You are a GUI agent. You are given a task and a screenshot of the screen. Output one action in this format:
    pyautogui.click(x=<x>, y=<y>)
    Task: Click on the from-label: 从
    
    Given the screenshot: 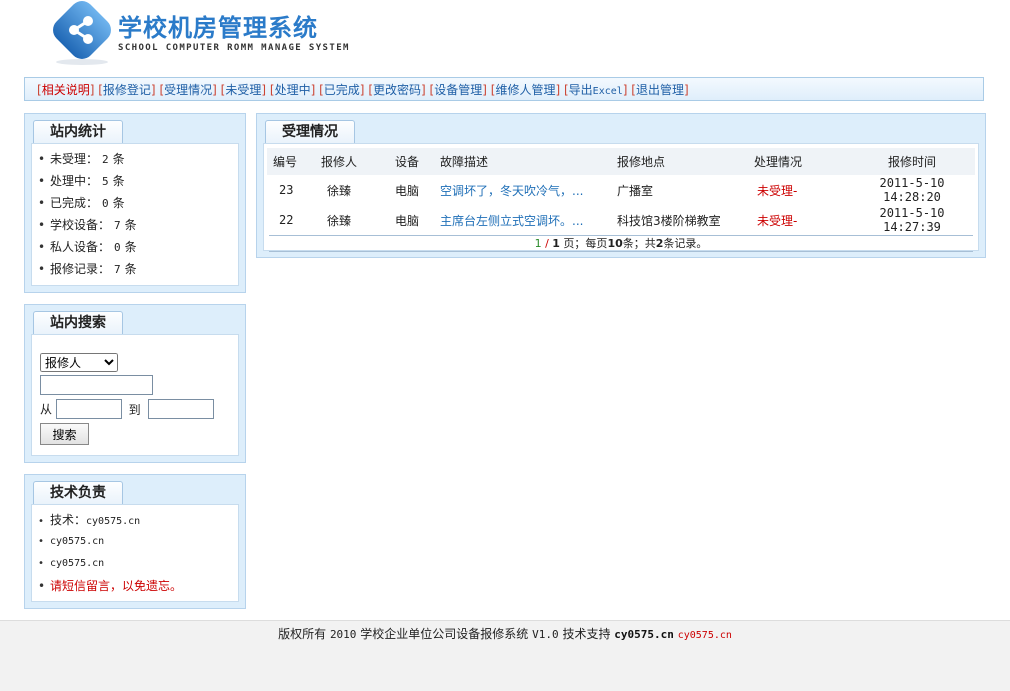 What is the action you would take?
    pyautogui.click(x=46, y=409)
    